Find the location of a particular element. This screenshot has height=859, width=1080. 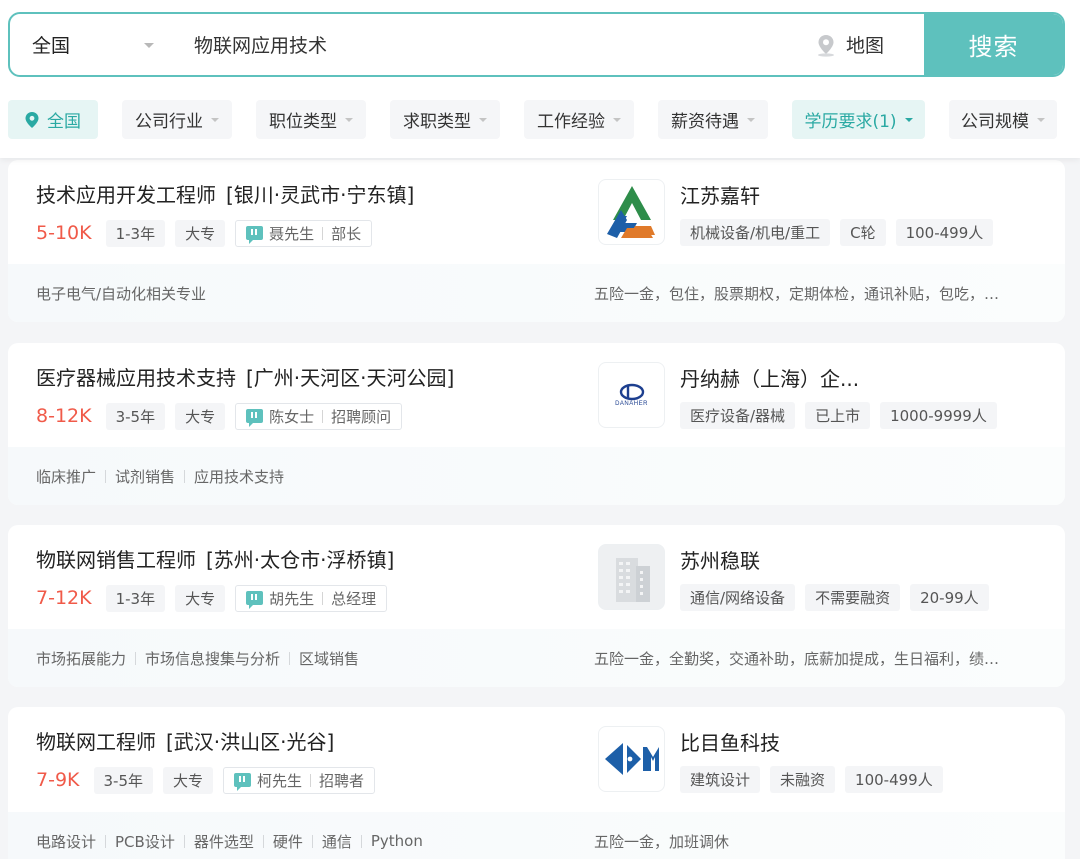

job-location: [武汉·洪山区·光谷] is located at coordinates (250, 742).